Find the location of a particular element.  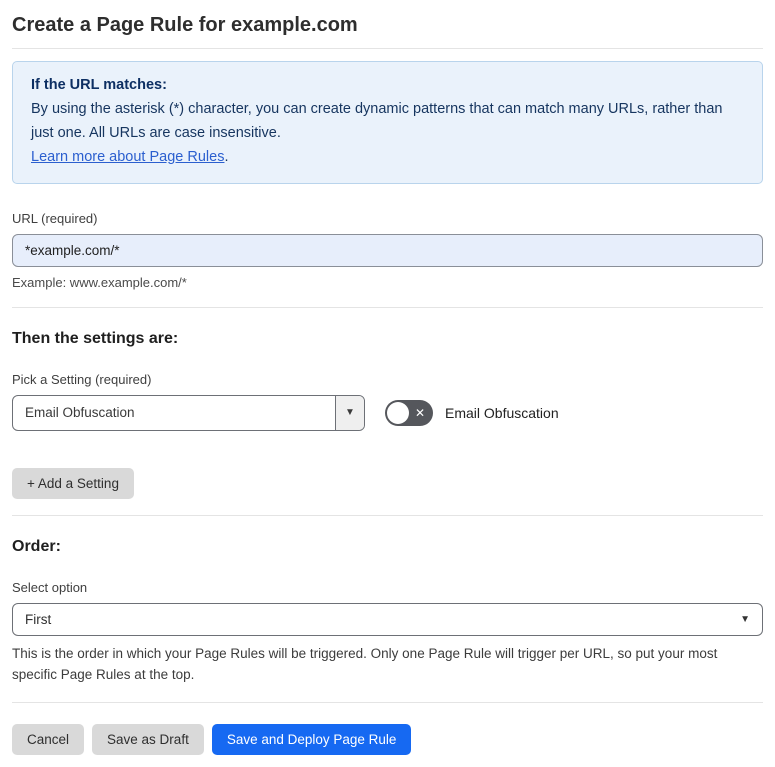

order-select-value: First is located at coordinates (38, 619).